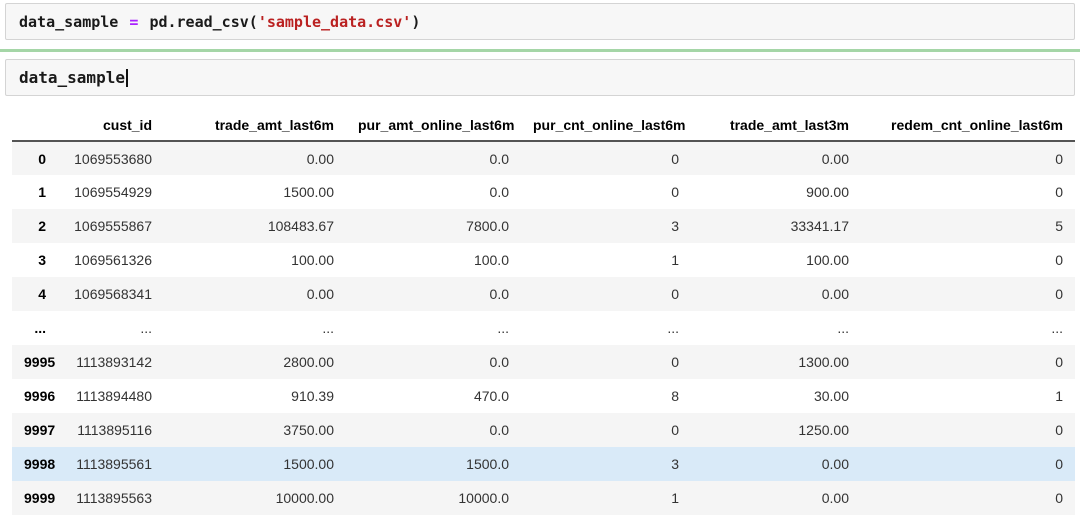 This screenshot has width=1080, height=531. Describe the element at coordinates (69, 21) in the screenshot. I see `code-variable: data_sample` at that location.